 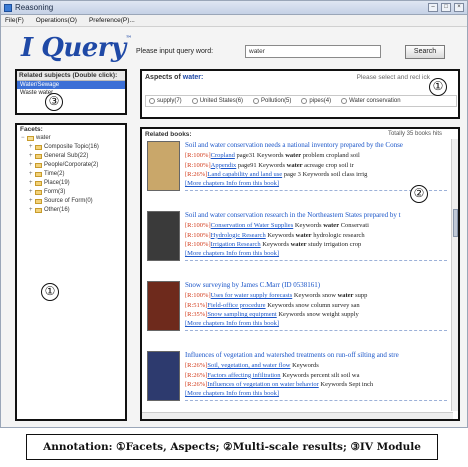 I want to click on search-button: Search, so click(x=425, y=52).